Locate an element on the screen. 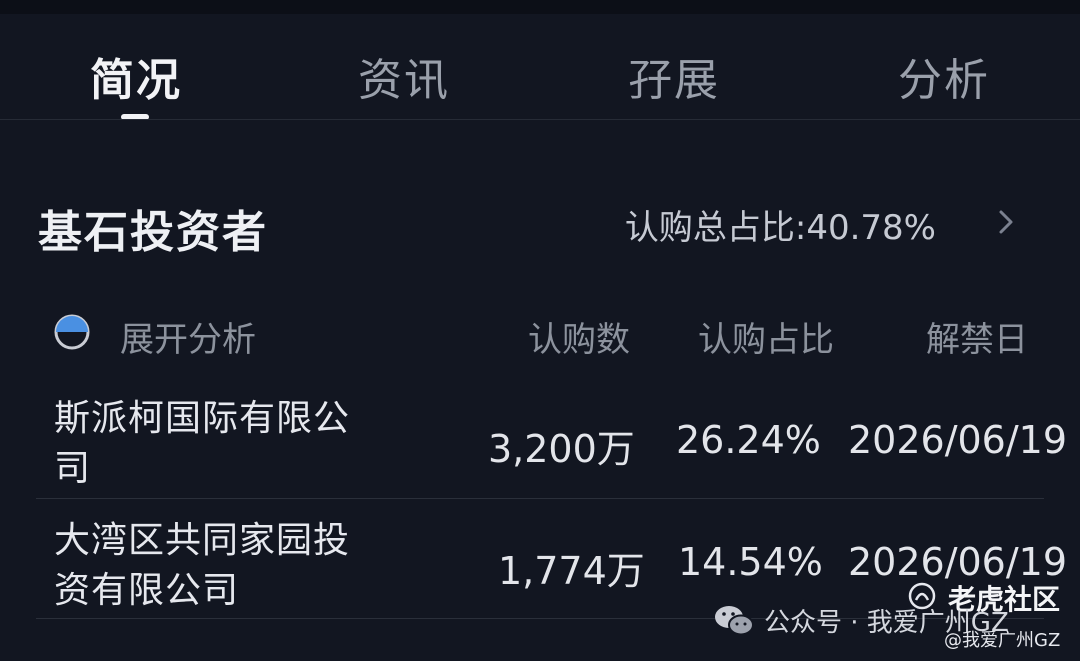 The width and height of the screenshot is (1080, 661). subscription-ratio-link: 认购总占比:40.78% is located at coordinates (780, 224).